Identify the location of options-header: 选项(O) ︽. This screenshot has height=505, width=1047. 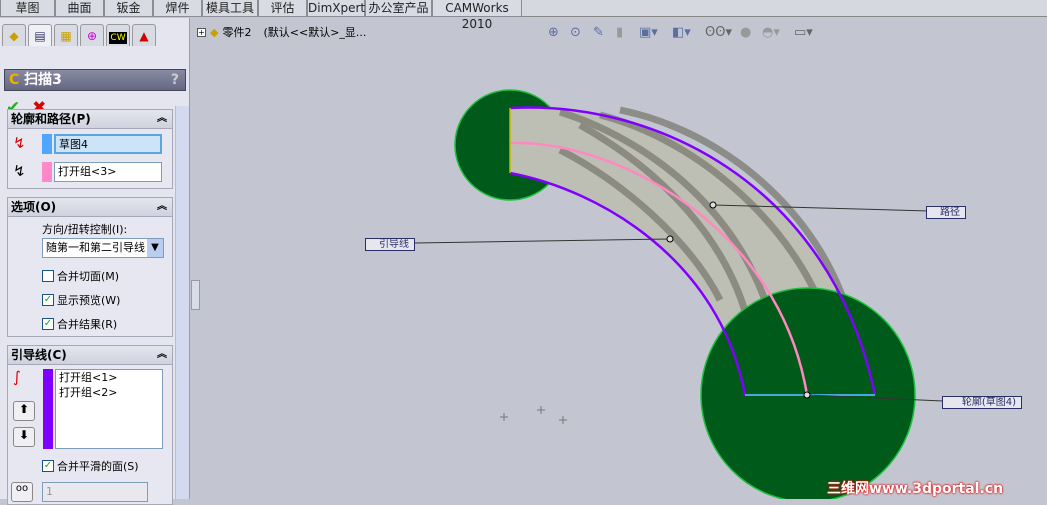
(90, 207).